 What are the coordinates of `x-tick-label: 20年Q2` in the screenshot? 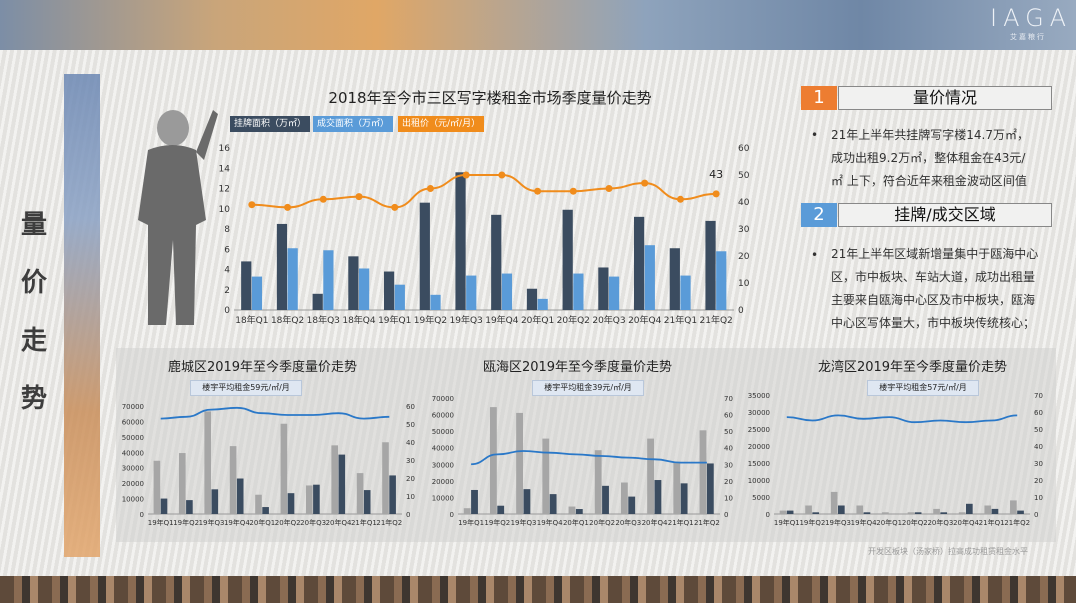 It's located at (288, 522).